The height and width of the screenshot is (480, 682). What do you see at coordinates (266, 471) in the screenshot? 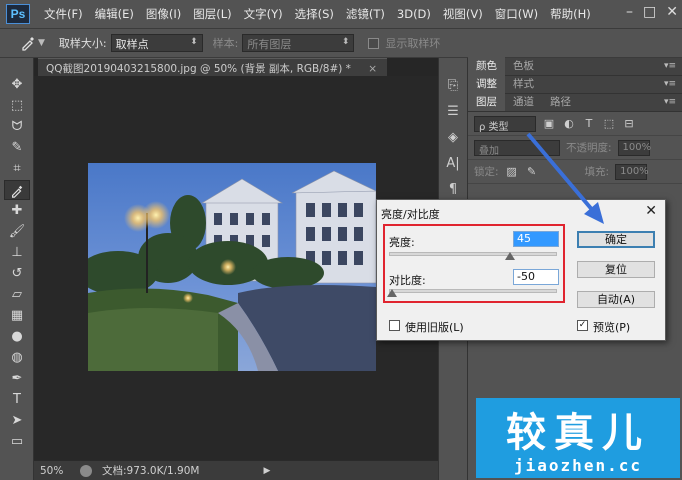
I see `status-menu-arrow-icon: ▶` at bounding box center [266, 471].